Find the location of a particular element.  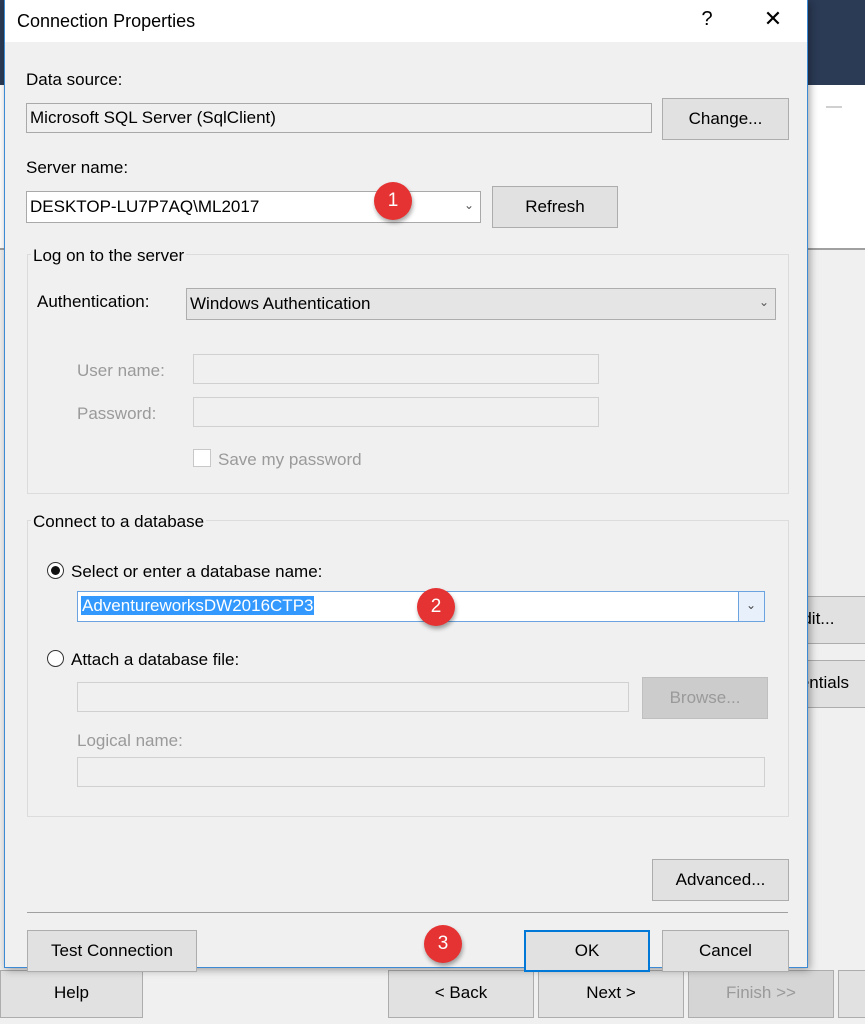

password-label: Password: is located at coordinates (117, 413).